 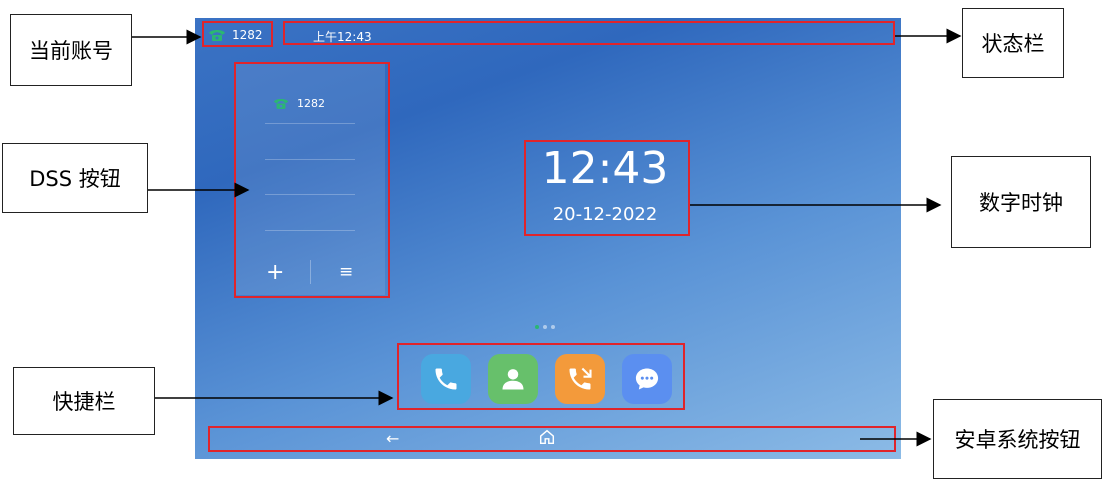 What do you see at coordinates (84, 401) in the screenshot?
I see `callout-shortcut-bar: 快捷栏` at bounding box center [84, 401].